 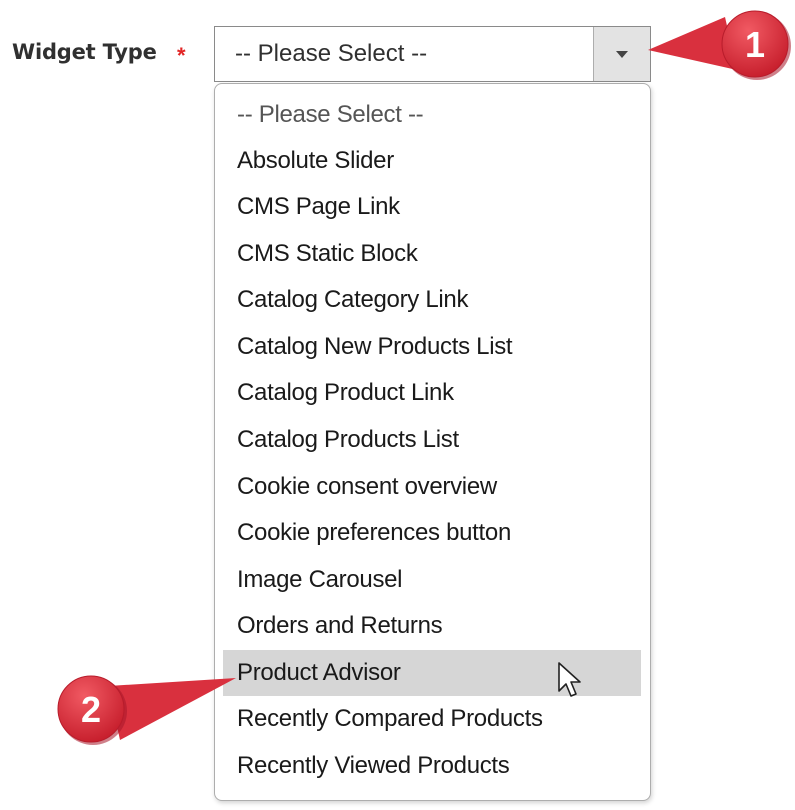 I want to click on callout-badge-2: 2, so click(x=146, y=710).